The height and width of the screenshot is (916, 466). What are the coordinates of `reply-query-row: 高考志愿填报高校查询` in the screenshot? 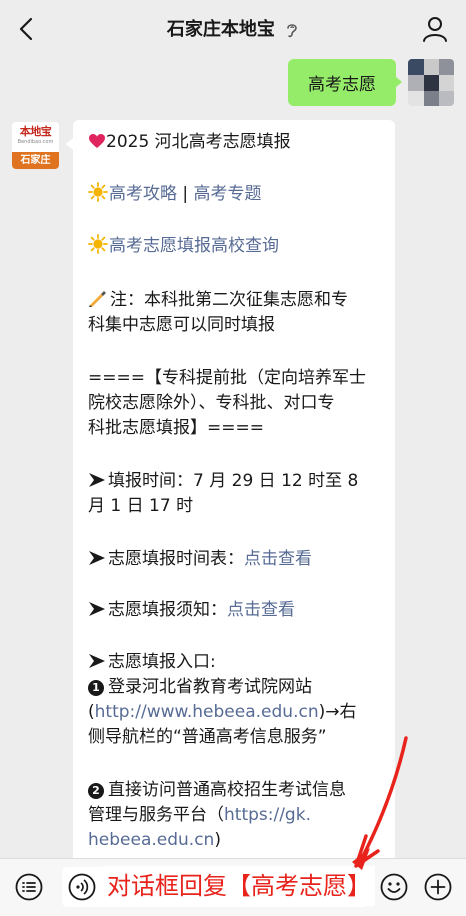 It's located at (183, 246).